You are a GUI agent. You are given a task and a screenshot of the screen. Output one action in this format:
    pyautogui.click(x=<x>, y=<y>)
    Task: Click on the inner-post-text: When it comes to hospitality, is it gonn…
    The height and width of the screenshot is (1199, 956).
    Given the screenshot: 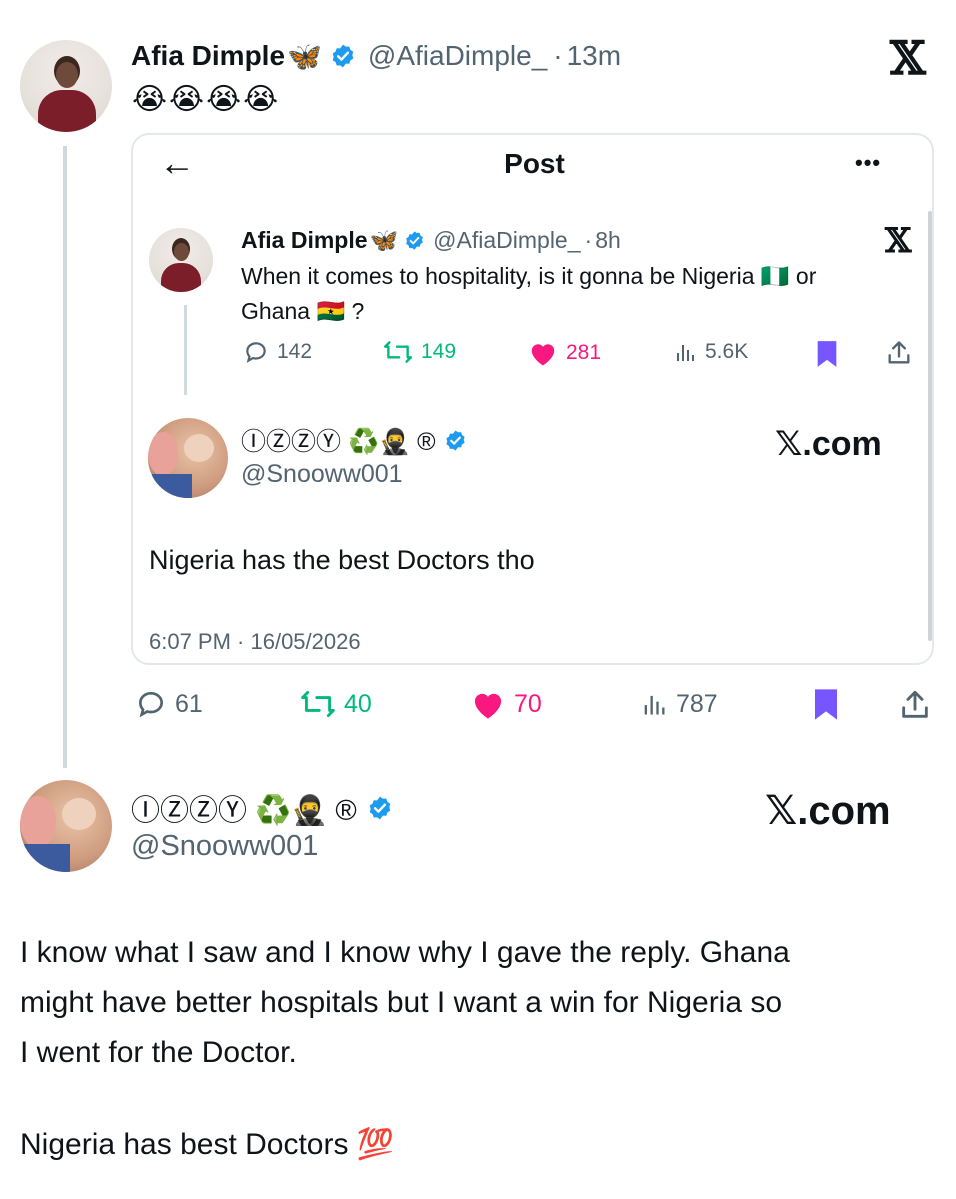 What is the action you would take?
    pyautogui.click(x=528, y=294)
    